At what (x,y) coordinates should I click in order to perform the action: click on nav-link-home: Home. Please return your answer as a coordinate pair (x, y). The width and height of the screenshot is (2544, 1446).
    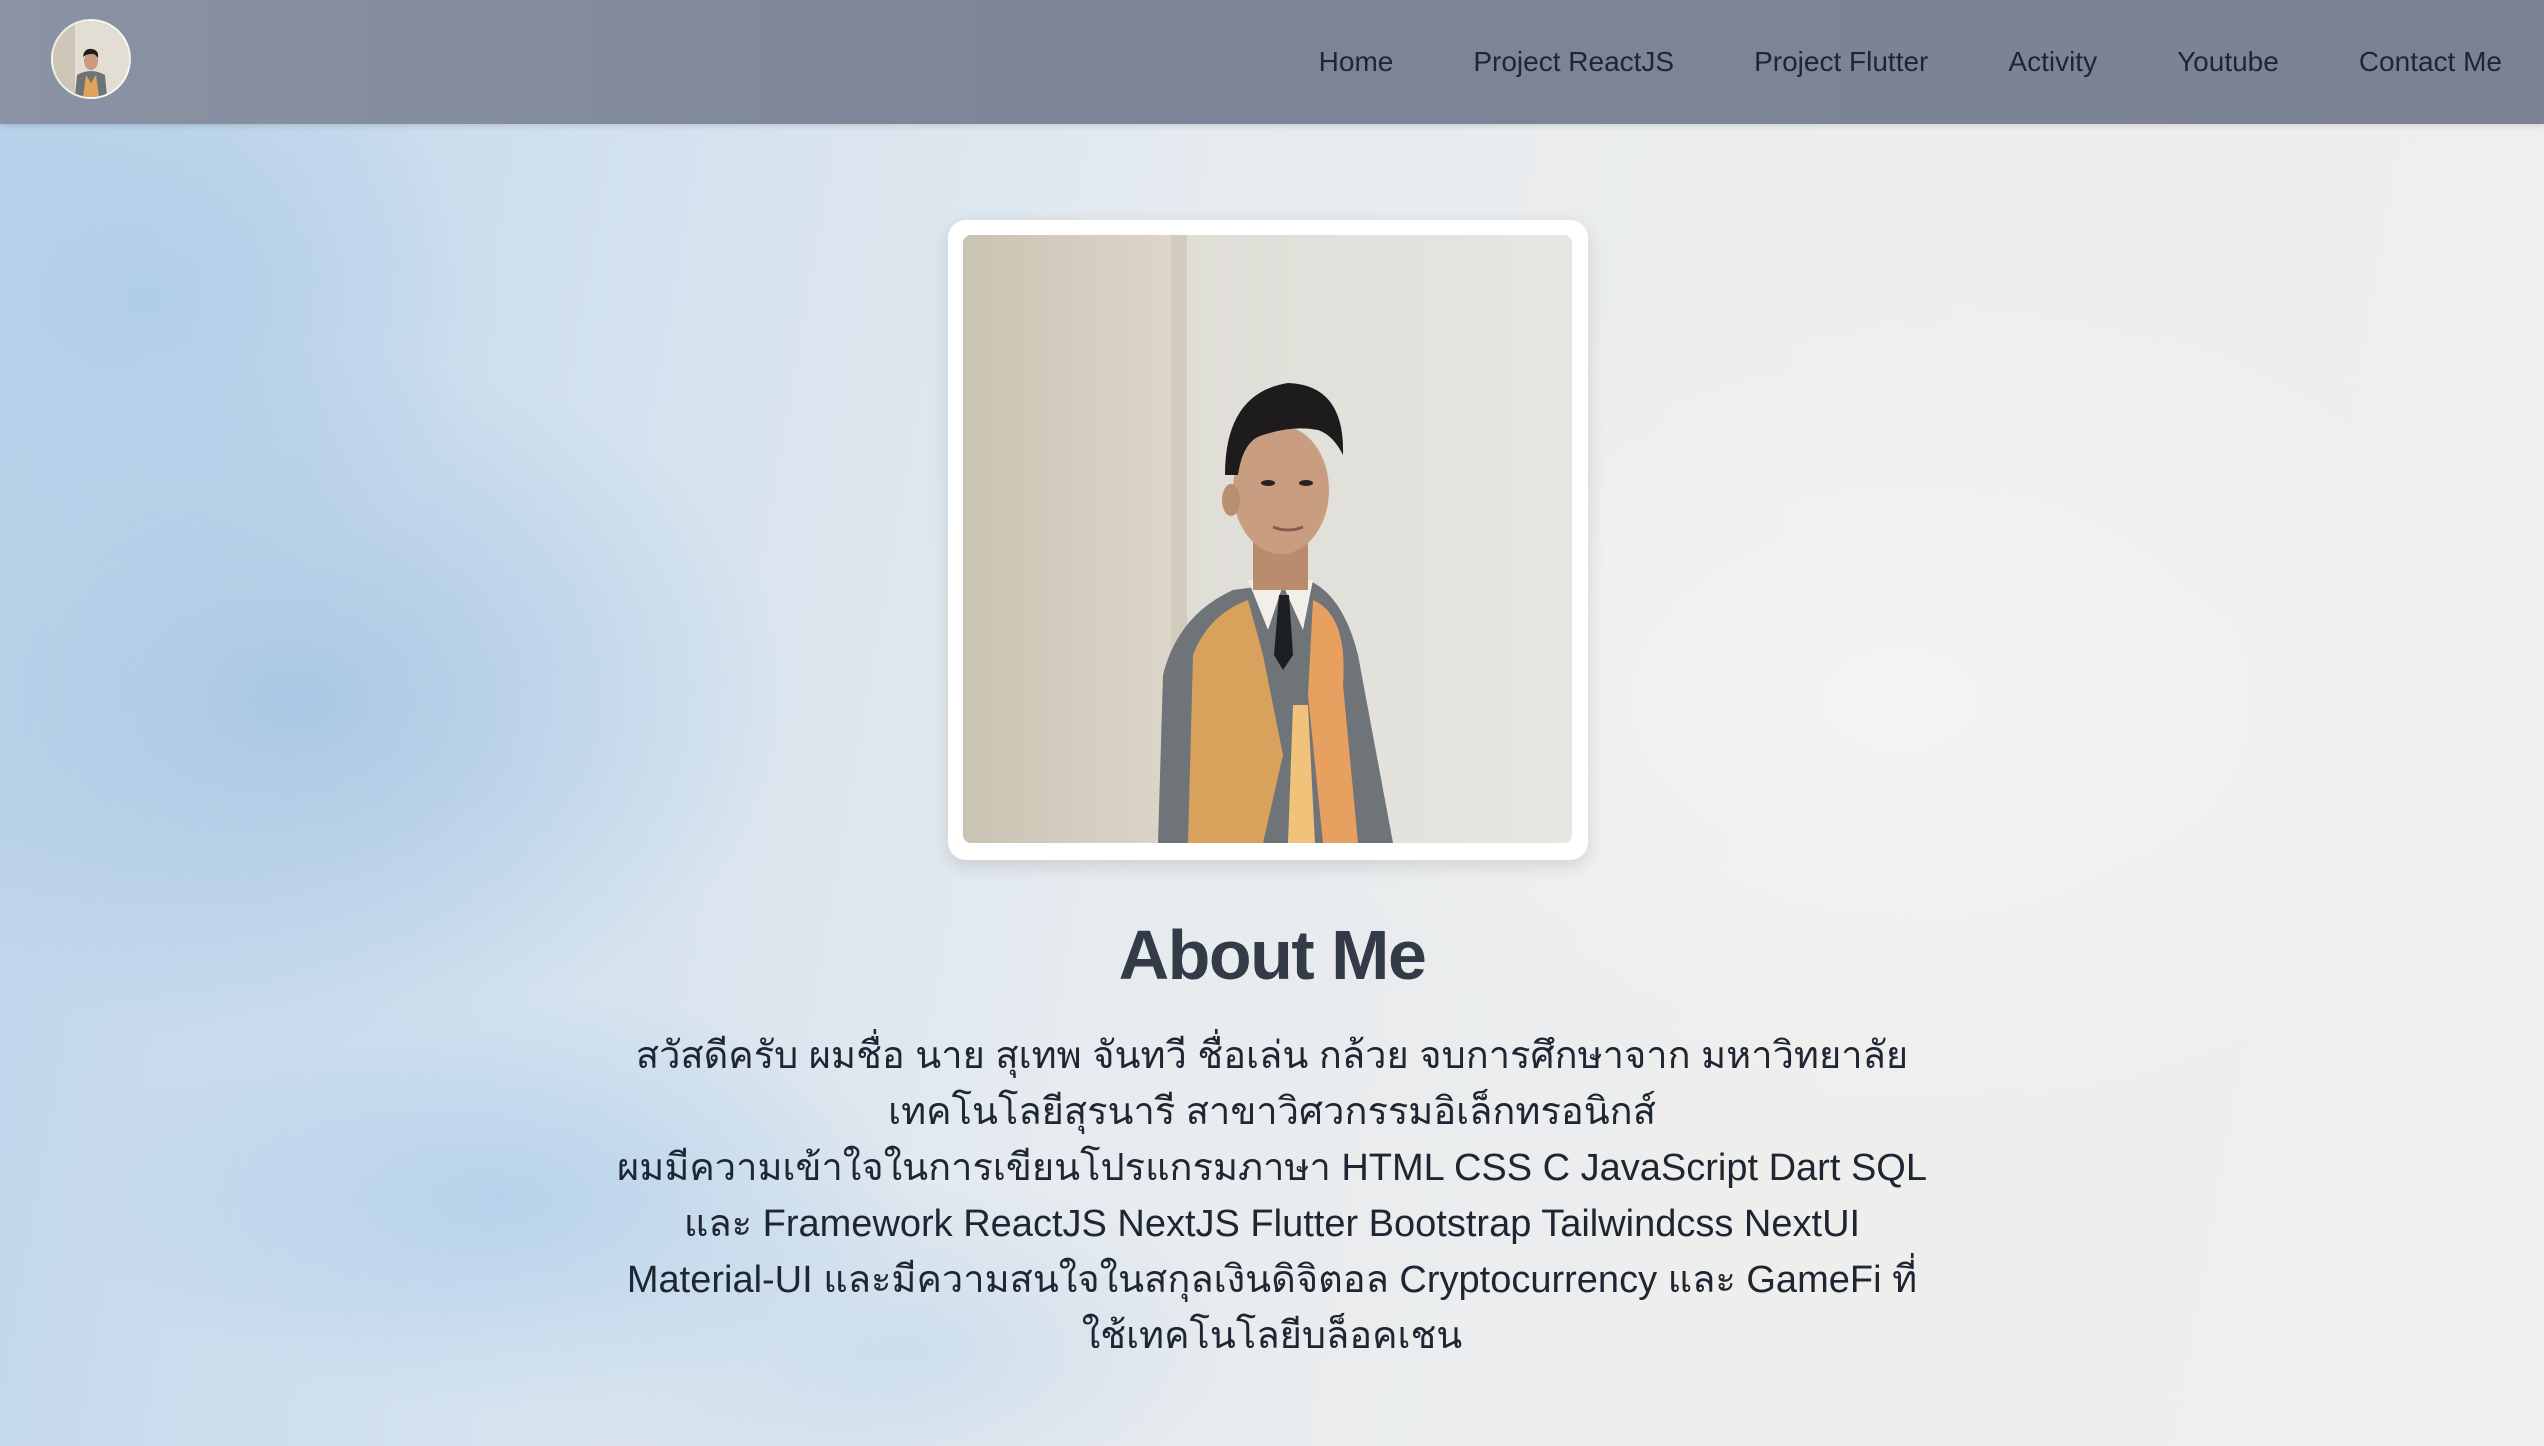
    Looking at the image, I should click on (1356, 62).